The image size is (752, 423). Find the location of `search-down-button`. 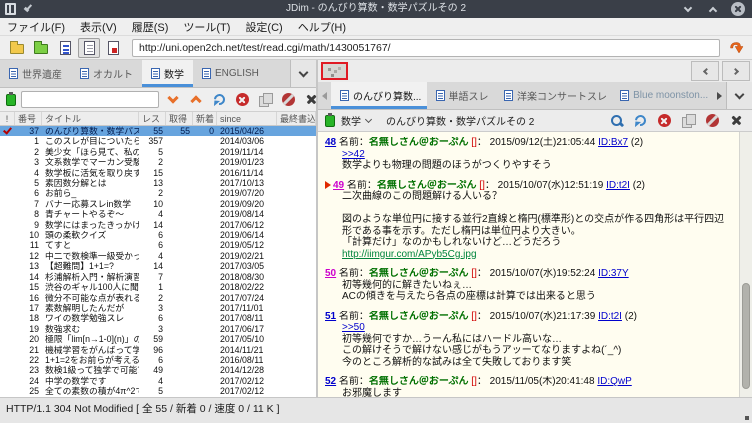

search-down-button is located at coordinates (173, 100).